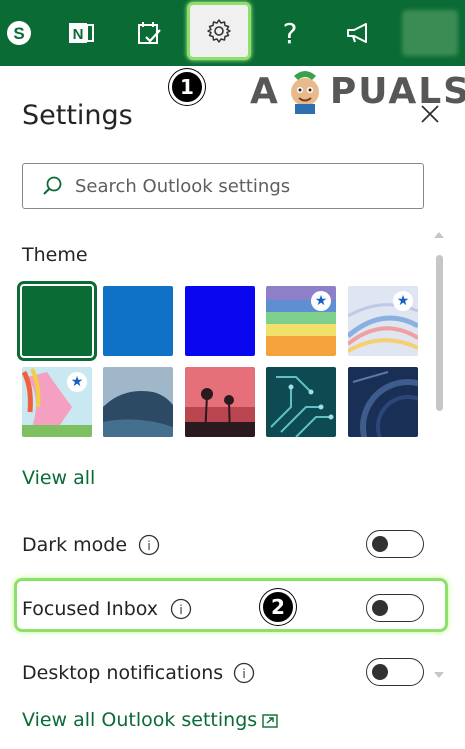  What do you see at coordinates (383, 402) in the screenshot?
I see `theme-innovation` at bounding box center [383, 402].